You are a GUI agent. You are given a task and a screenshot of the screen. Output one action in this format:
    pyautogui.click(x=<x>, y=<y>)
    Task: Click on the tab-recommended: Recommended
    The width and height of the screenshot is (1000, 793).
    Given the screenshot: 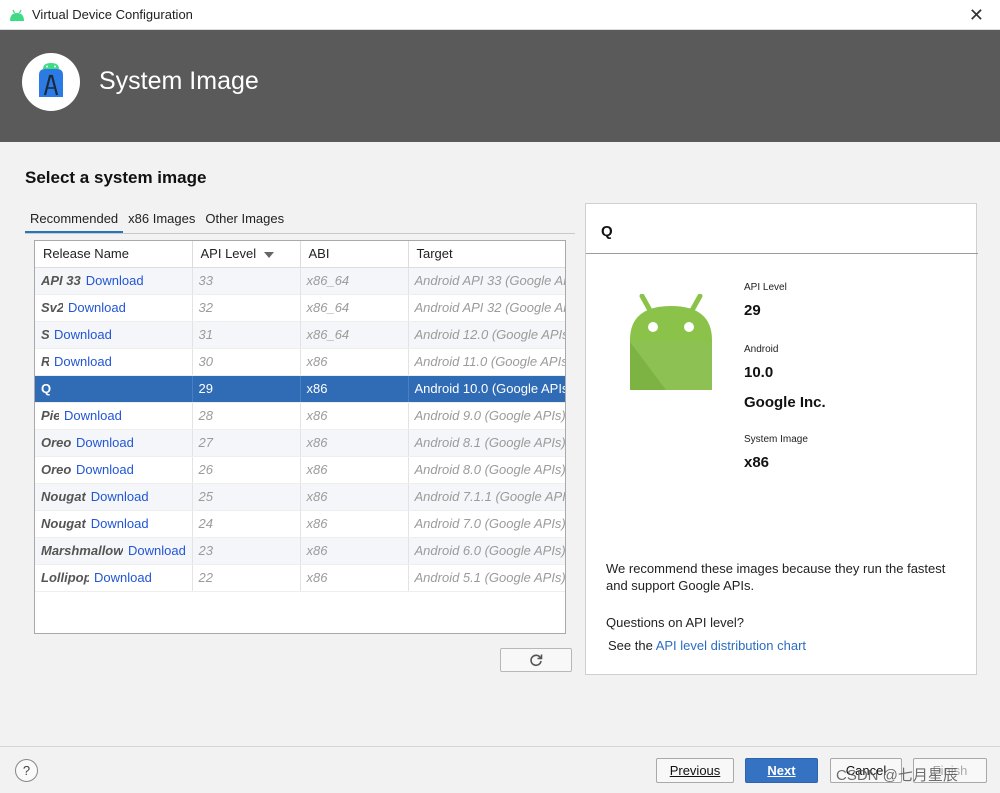 What is the action you would take?
    pyautogui.click(x=74, y=221)
    